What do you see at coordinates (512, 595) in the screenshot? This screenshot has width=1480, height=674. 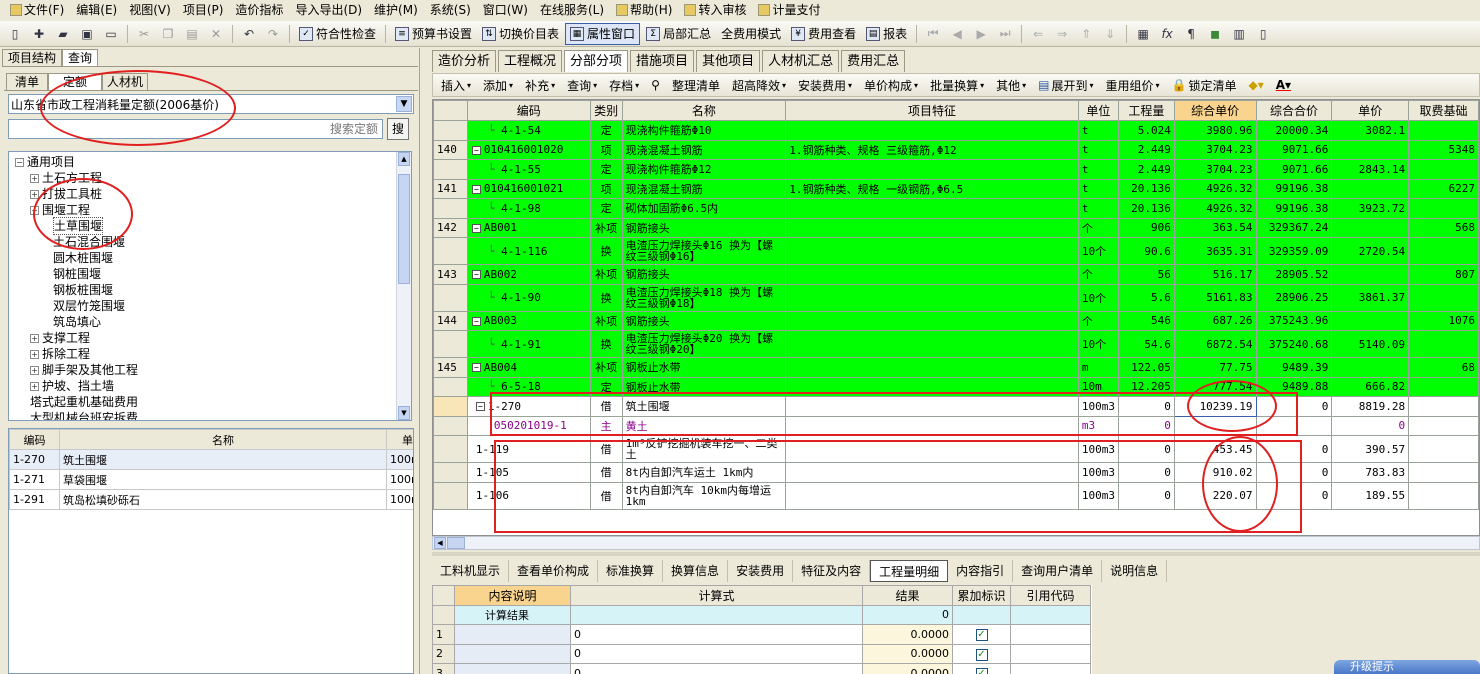 I see `col-header: 内容说明` at bounding box center [512, 595].